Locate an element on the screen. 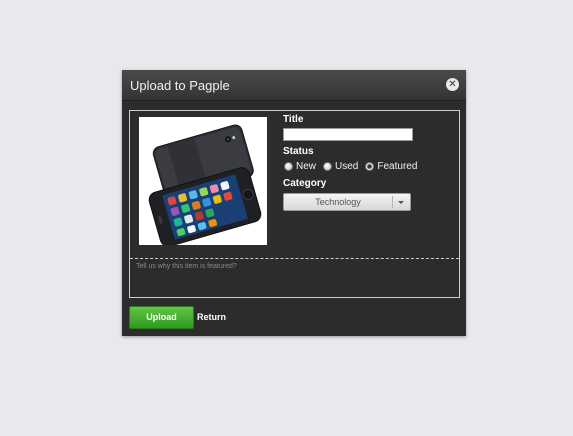 This screenshot has height=436, width=573. status-radio-featured is located at coordinates (370, 166).